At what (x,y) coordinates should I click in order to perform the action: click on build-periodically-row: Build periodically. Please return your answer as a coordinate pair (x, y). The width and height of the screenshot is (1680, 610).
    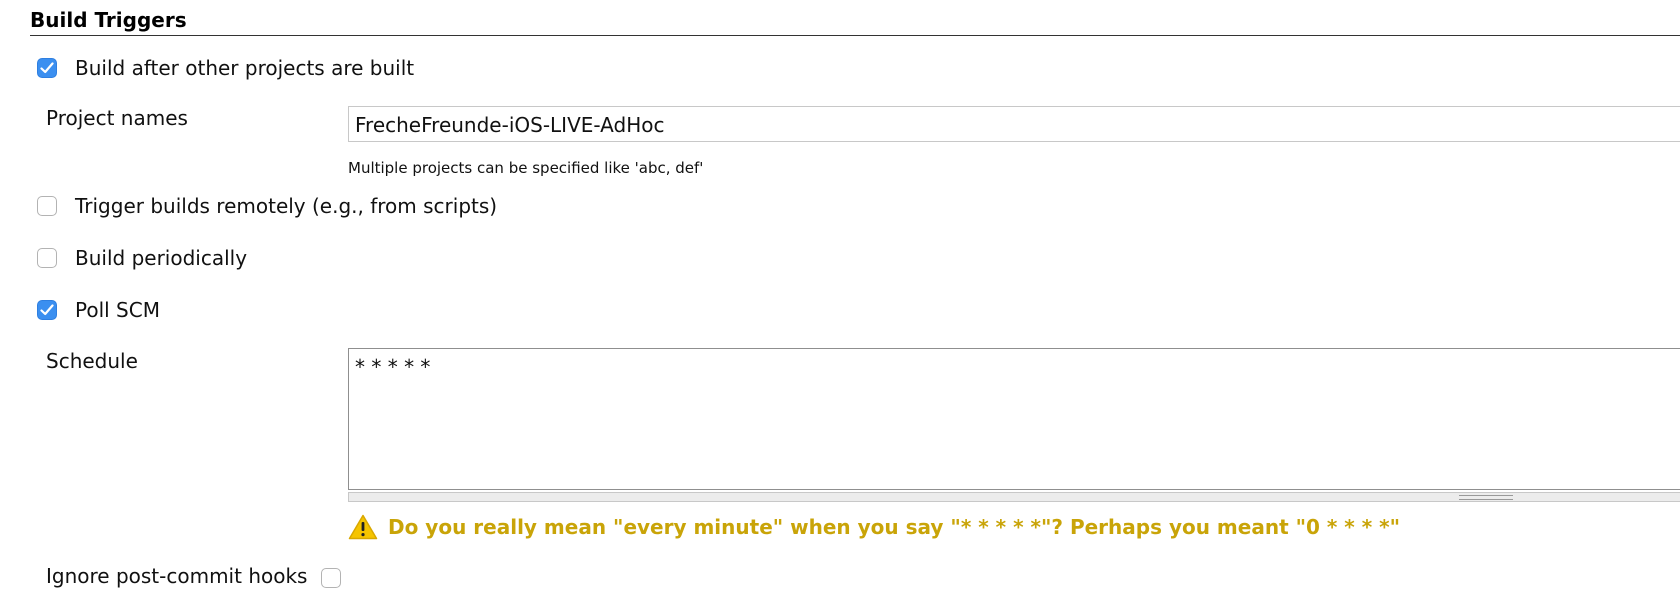
    Looking at the image, I should click on (142, 258).